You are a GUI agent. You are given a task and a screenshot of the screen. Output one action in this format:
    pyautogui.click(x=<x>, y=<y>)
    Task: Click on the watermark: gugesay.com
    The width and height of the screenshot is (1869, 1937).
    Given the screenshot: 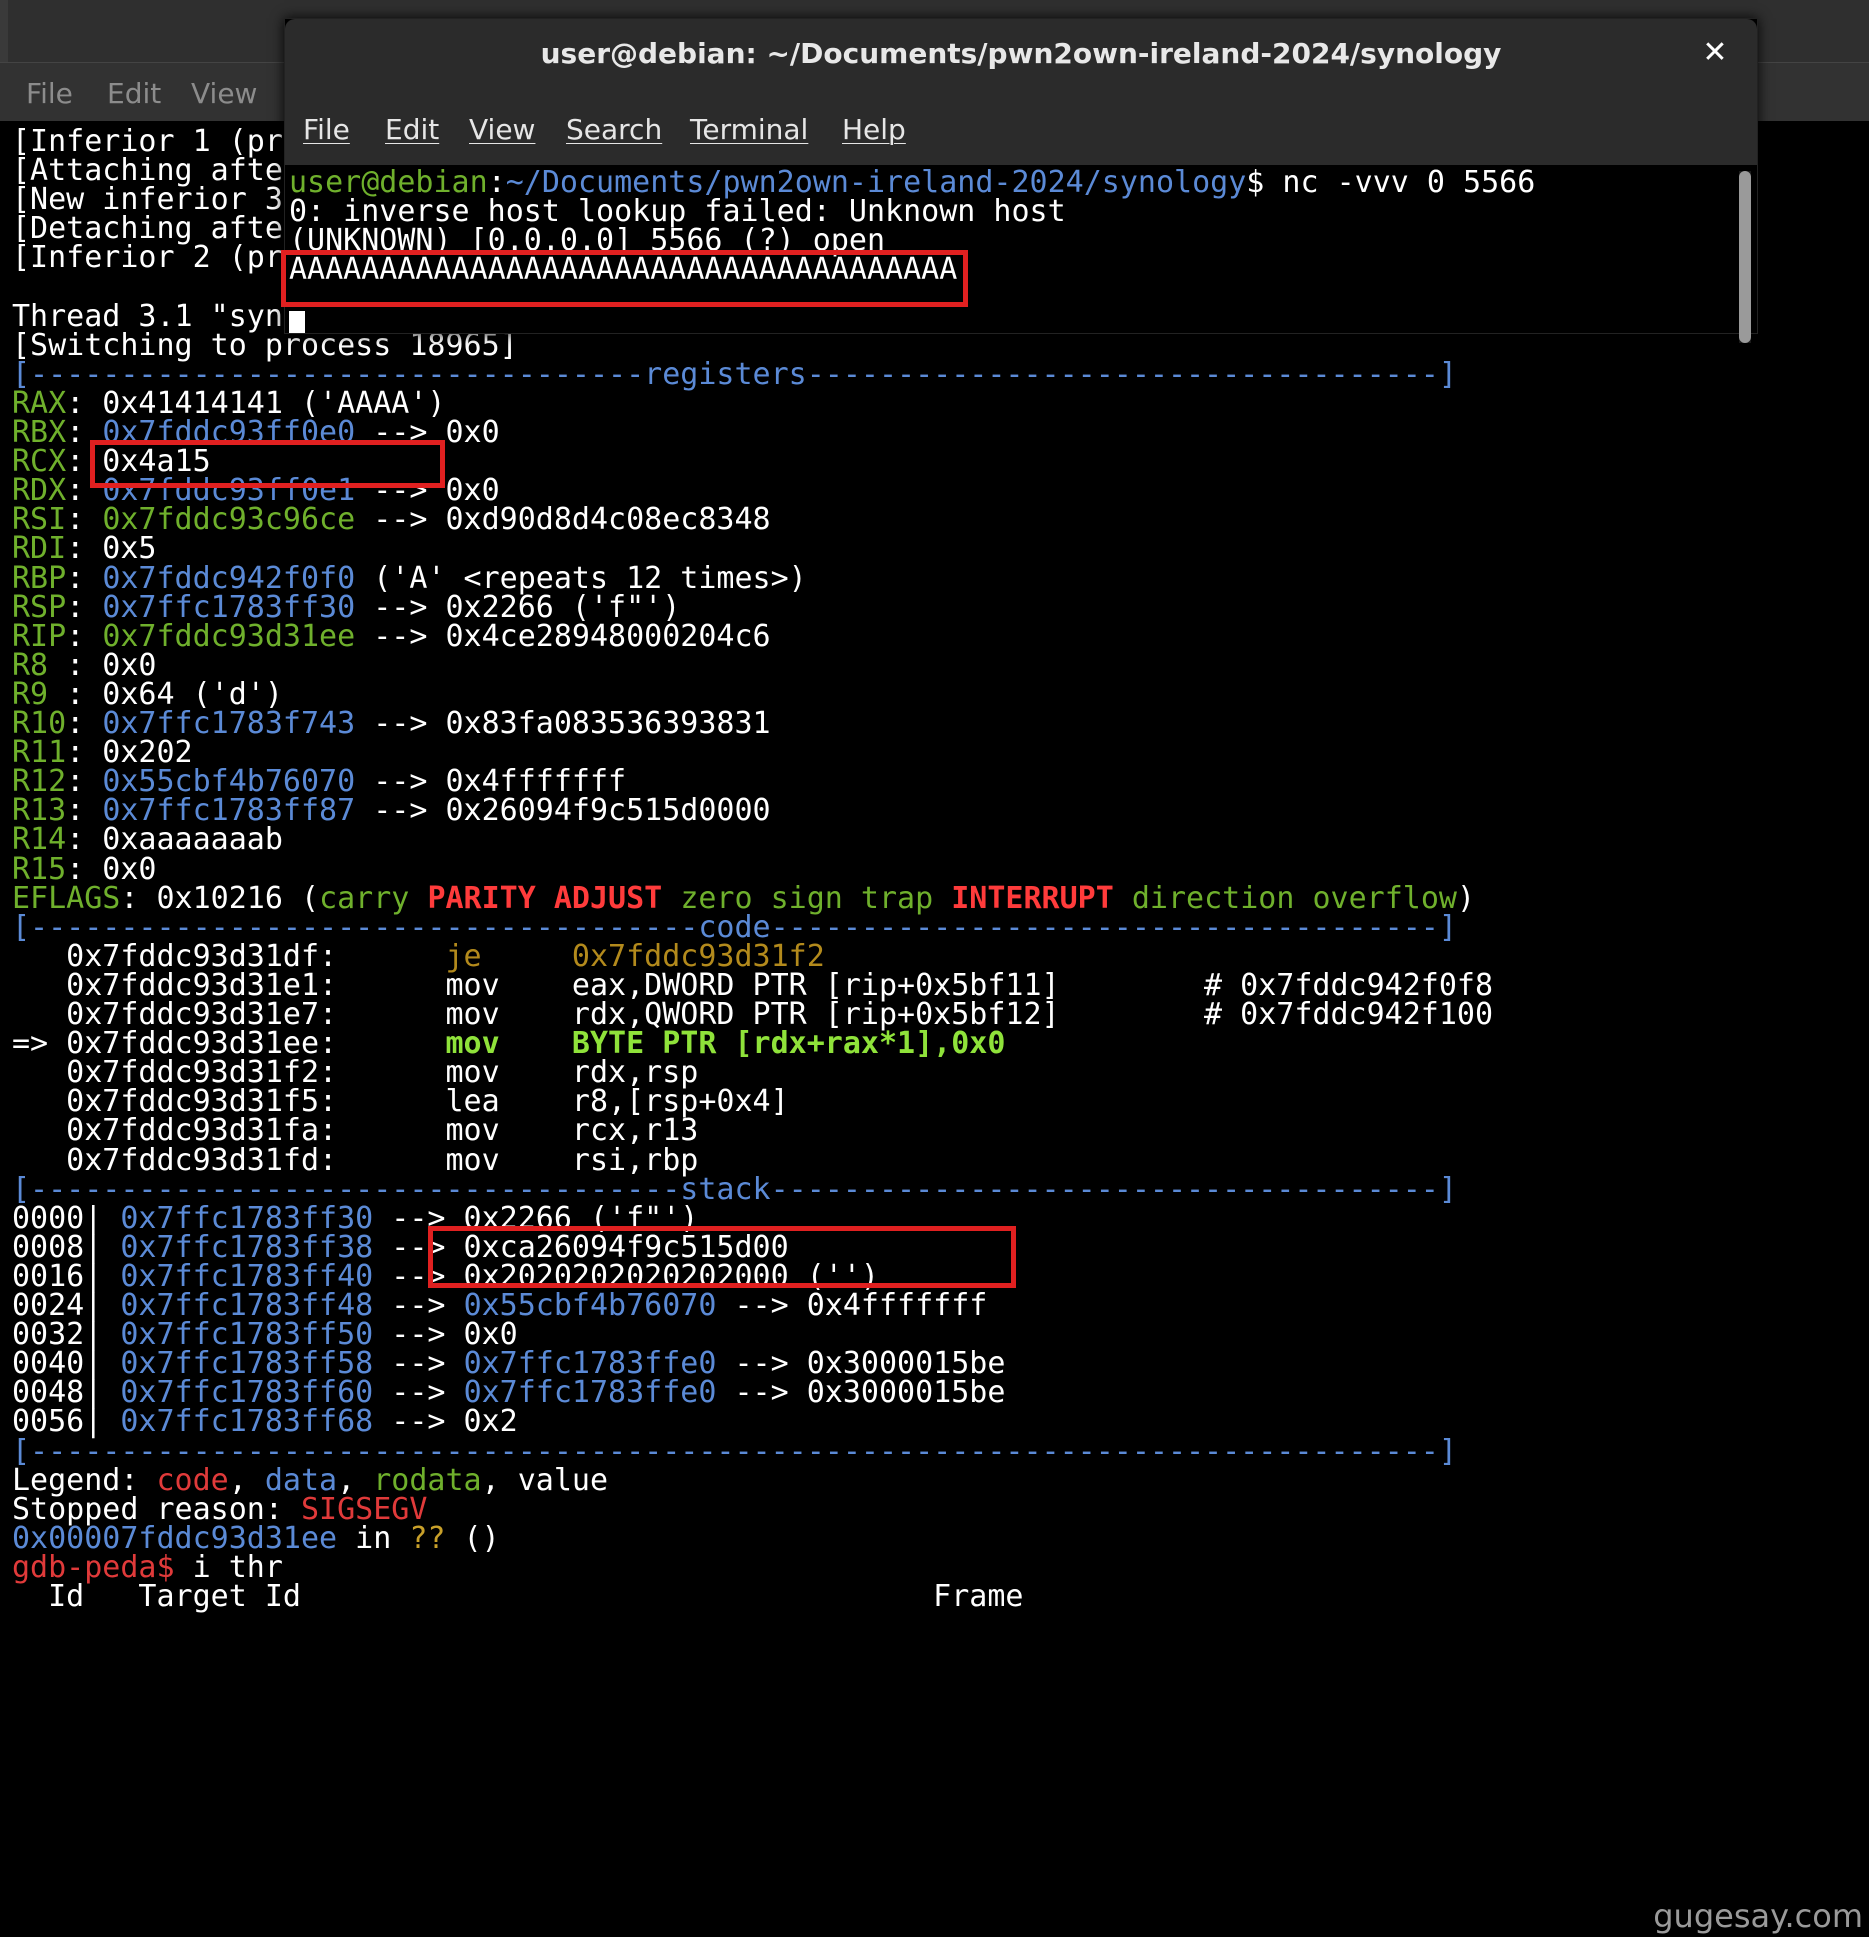 What is the action you would take?
    pyautogui.click(x=1758, y=1916)
    